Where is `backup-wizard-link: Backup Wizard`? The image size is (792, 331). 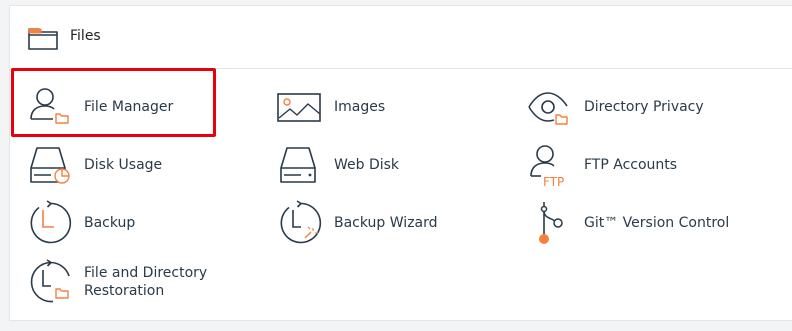 backup-wizard-link: Backup Wizard is located at coordinates (362, 223).